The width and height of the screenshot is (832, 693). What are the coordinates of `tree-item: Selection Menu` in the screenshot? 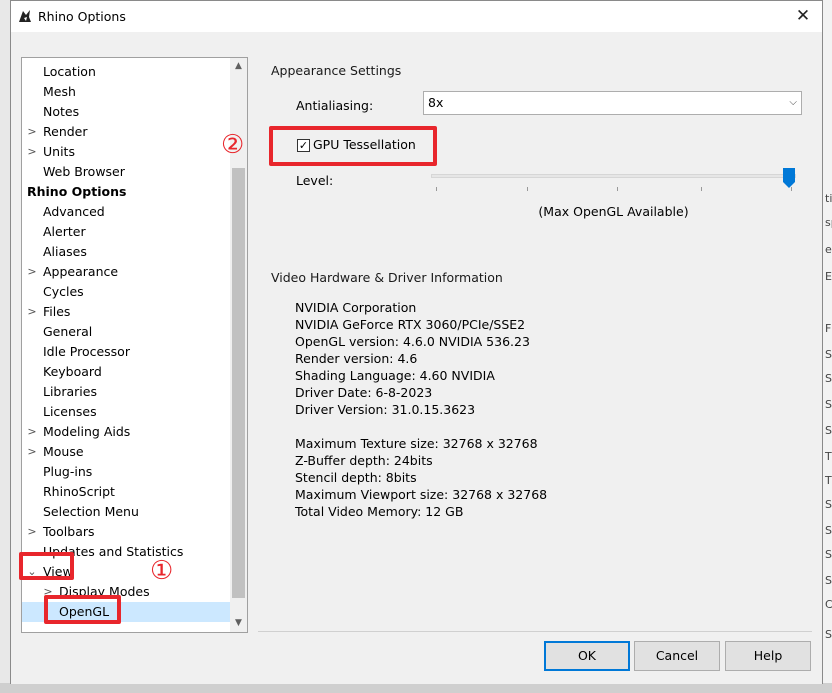 It's located at (126, 512).